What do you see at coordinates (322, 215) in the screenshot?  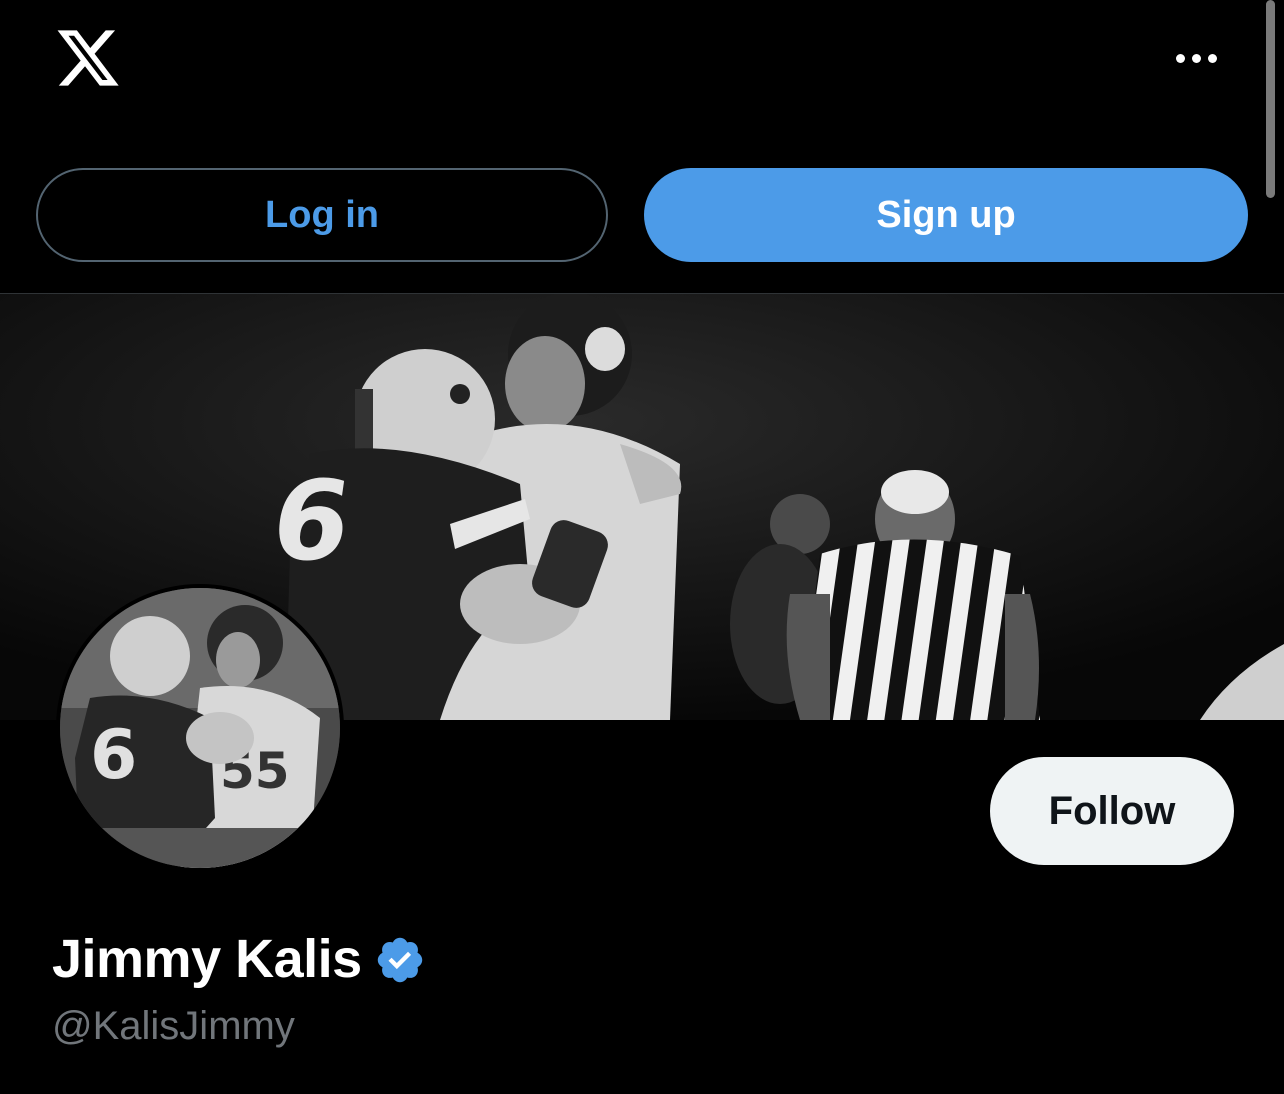 I see `login-button: Log in` at bounding box center [322, 215].